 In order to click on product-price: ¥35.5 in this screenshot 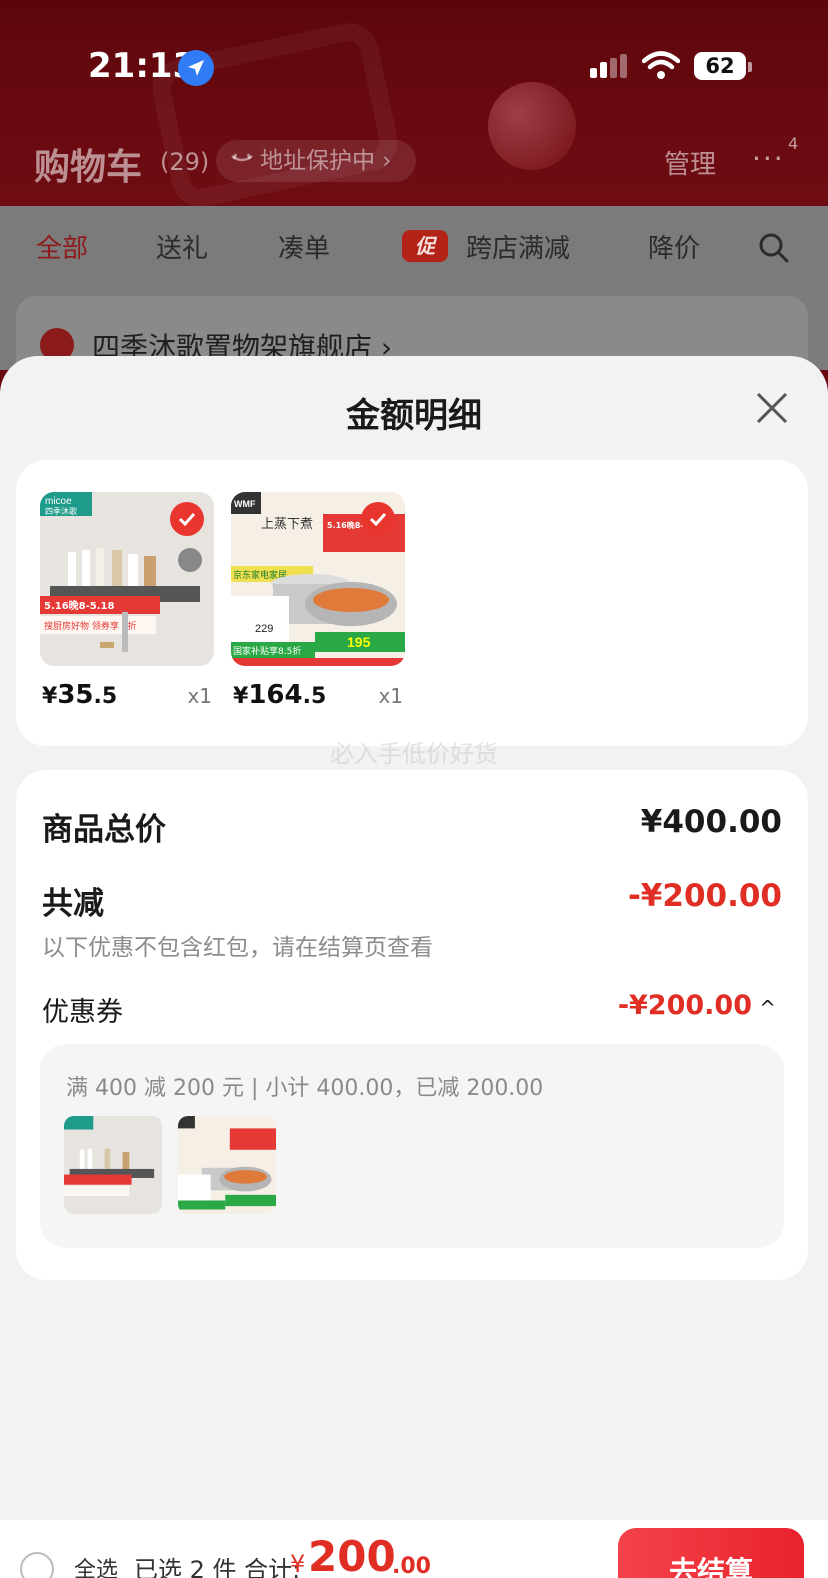, I will do `click(80, 695)`.